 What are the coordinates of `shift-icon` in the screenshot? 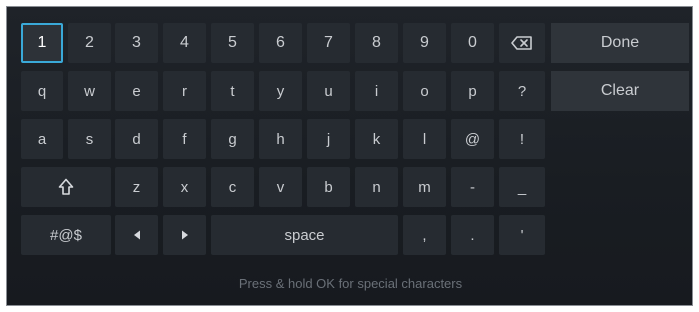 It's located at (66, 187).